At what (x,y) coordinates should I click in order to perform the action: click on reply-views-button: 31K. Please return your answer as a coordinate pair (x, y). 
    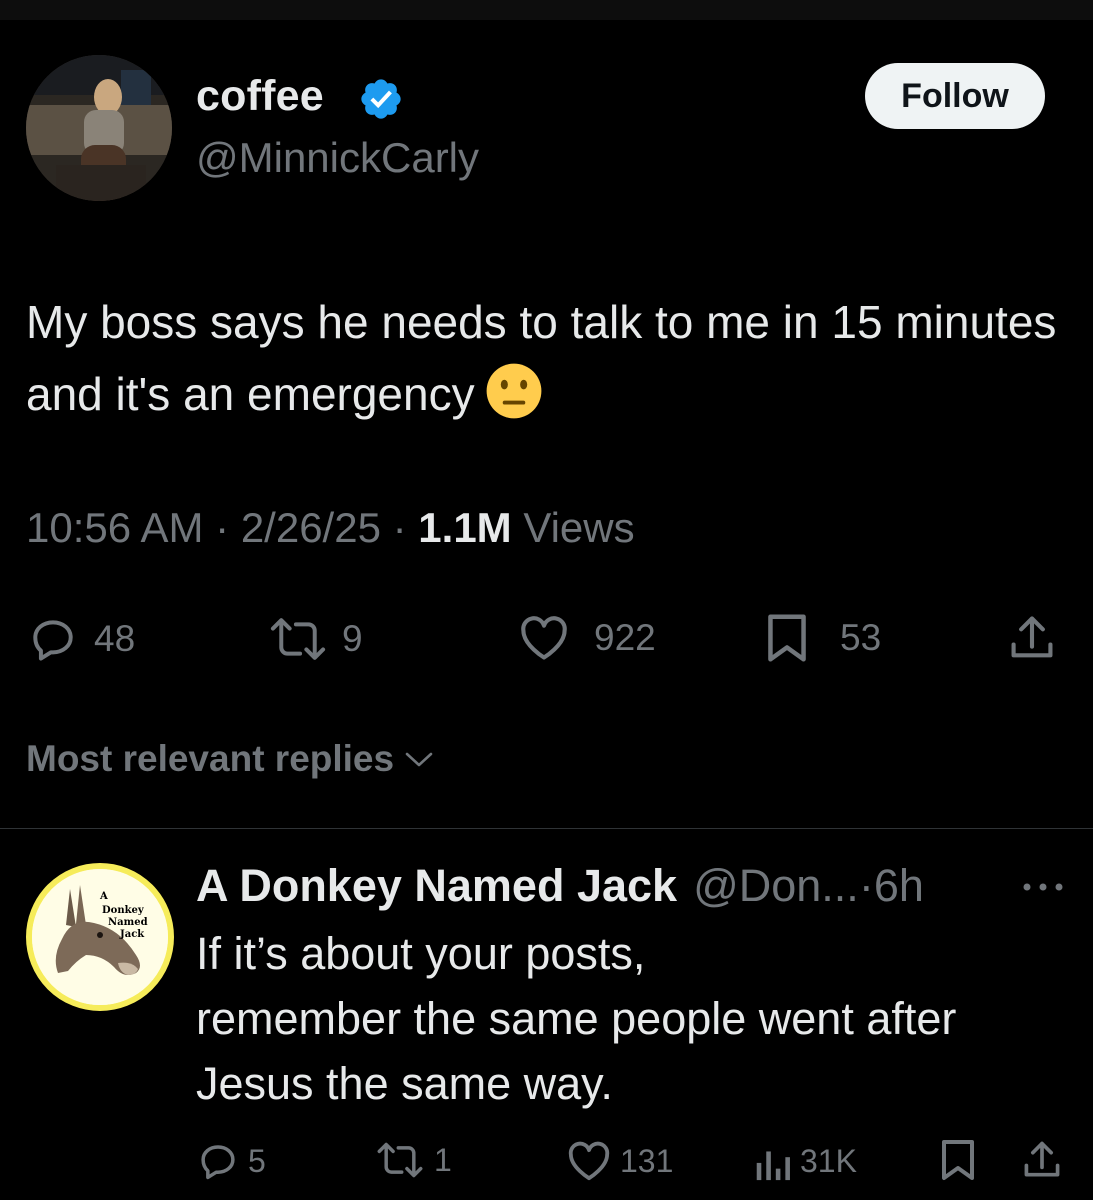
    Looking at the image, I should click on (804, 1161).